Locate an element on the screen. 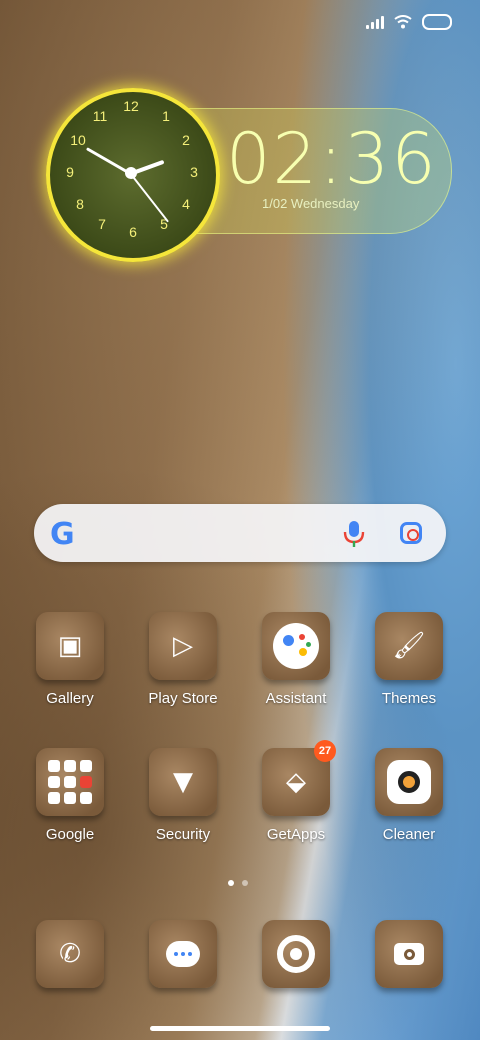 This screenshot has width=480, height=1040. analog-clock: 12 1 2 3 4 5 6 7 8 9 10 11 is located at coordinates (133, 175).